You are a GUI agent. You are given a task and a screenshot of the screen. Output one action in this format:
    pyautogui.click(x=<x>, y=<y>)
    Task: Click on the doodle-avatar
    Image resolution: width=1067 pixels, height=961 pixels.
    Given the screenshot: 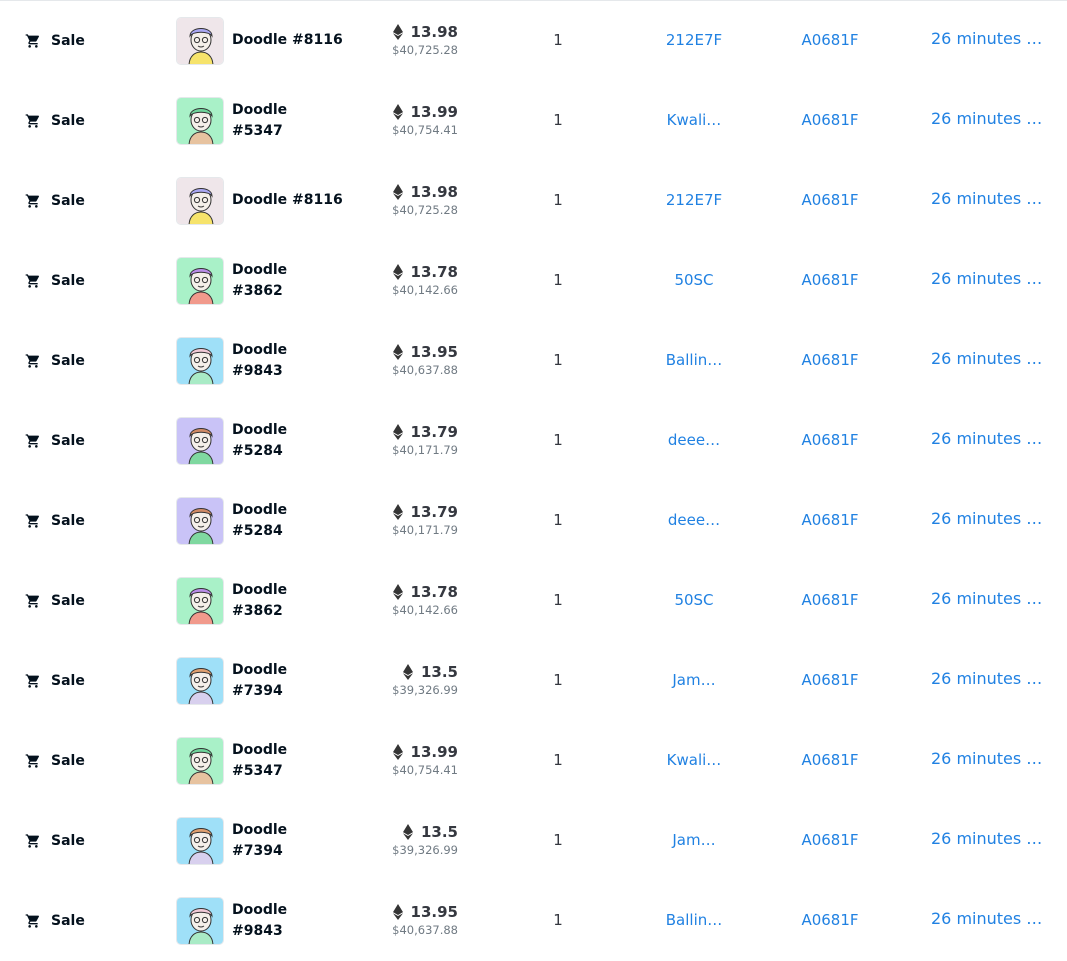 What is the action you would take?
    pyautogui.click(x=200, y=761)
    